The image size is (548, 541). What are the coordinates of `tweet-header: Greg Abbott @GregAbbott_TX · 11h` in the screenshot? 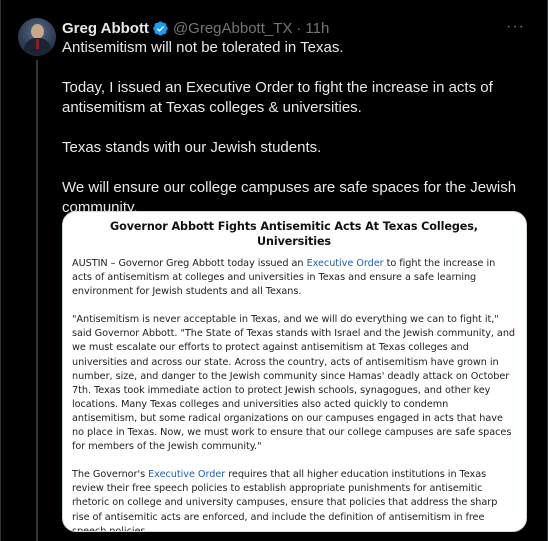 It's located at (195, 28).